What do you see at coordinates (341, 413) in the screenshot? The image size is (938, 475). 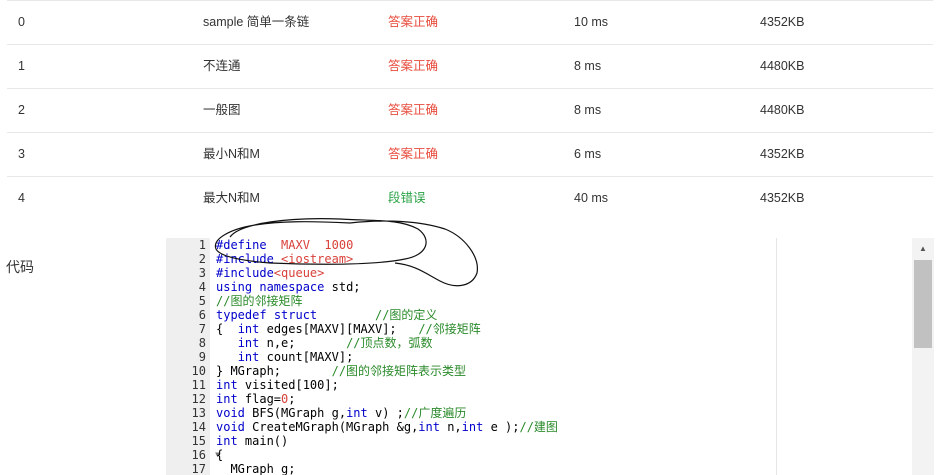 I see `code-line: void BFS(MGraph g,int v) ;//广度遍历` at bounding box center [341, 413].